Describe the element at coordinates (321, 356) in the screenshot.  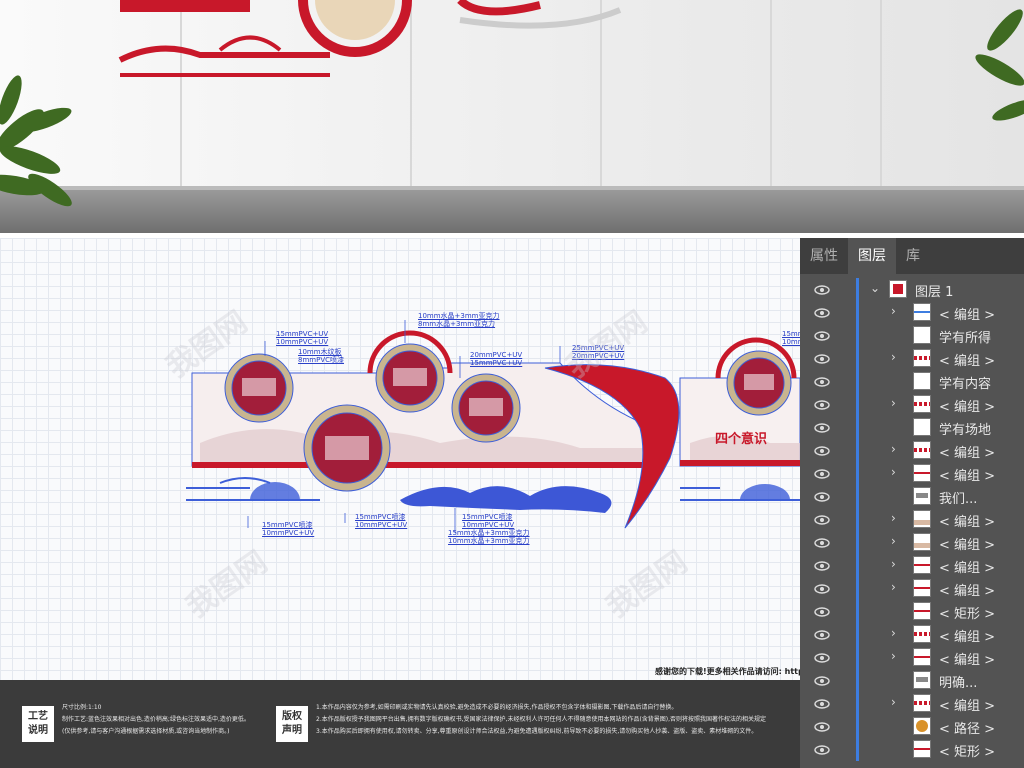
I see `material-annotation: 10mm木纹板 8mmPVC喷漆` at that location.